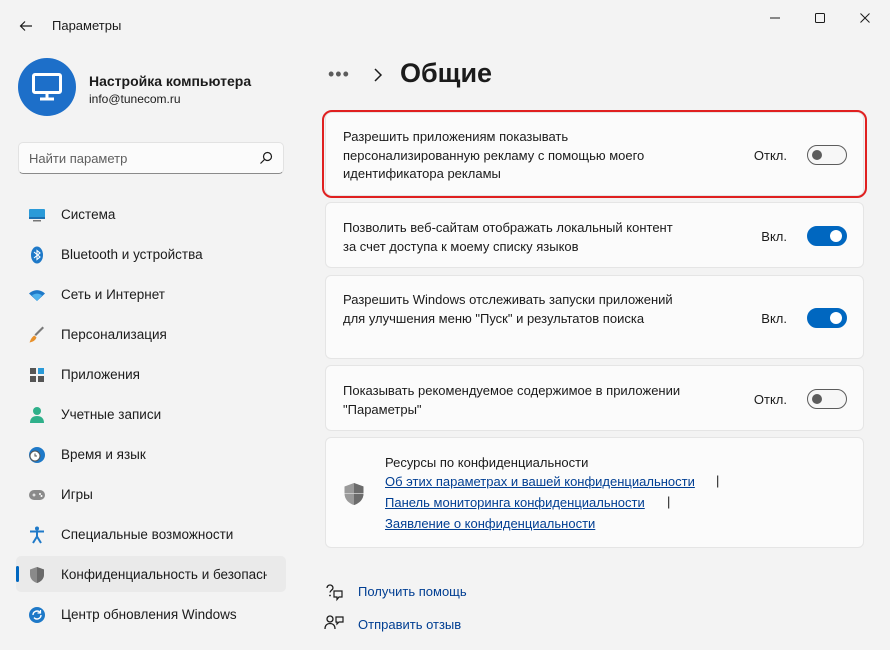 This screenshot has height=650, width=890. I want to click on sidebar-item-label: Система, so click(88, 214).